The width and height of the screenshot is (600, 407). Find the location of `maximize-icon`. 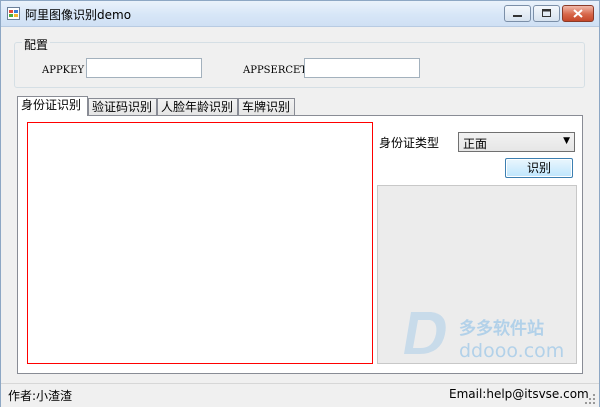

maximize-icon is located at coordinates (546, 13).